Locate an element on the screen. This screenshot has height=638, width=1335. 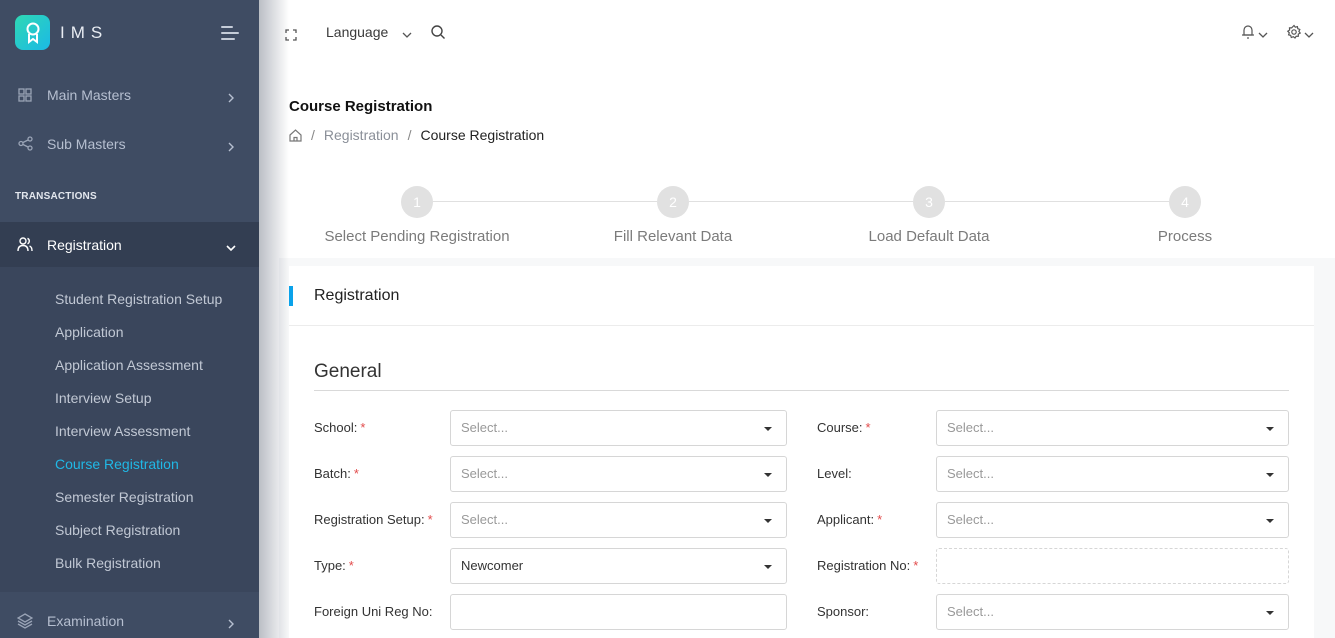
topbar: Language is located at coordinates (797, 33).